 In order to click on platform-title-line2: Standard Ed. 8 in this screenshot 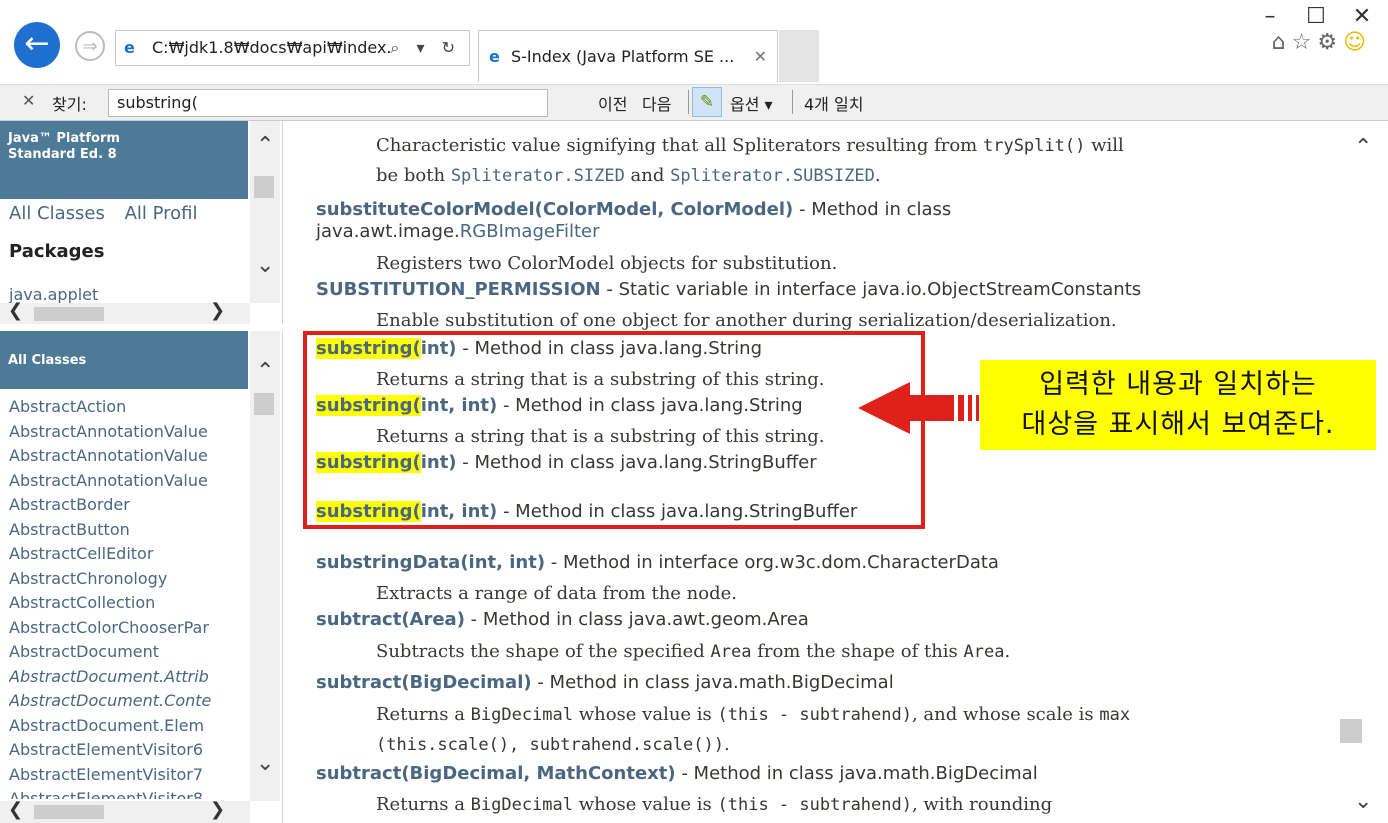, I will do `click(62, 154)`.